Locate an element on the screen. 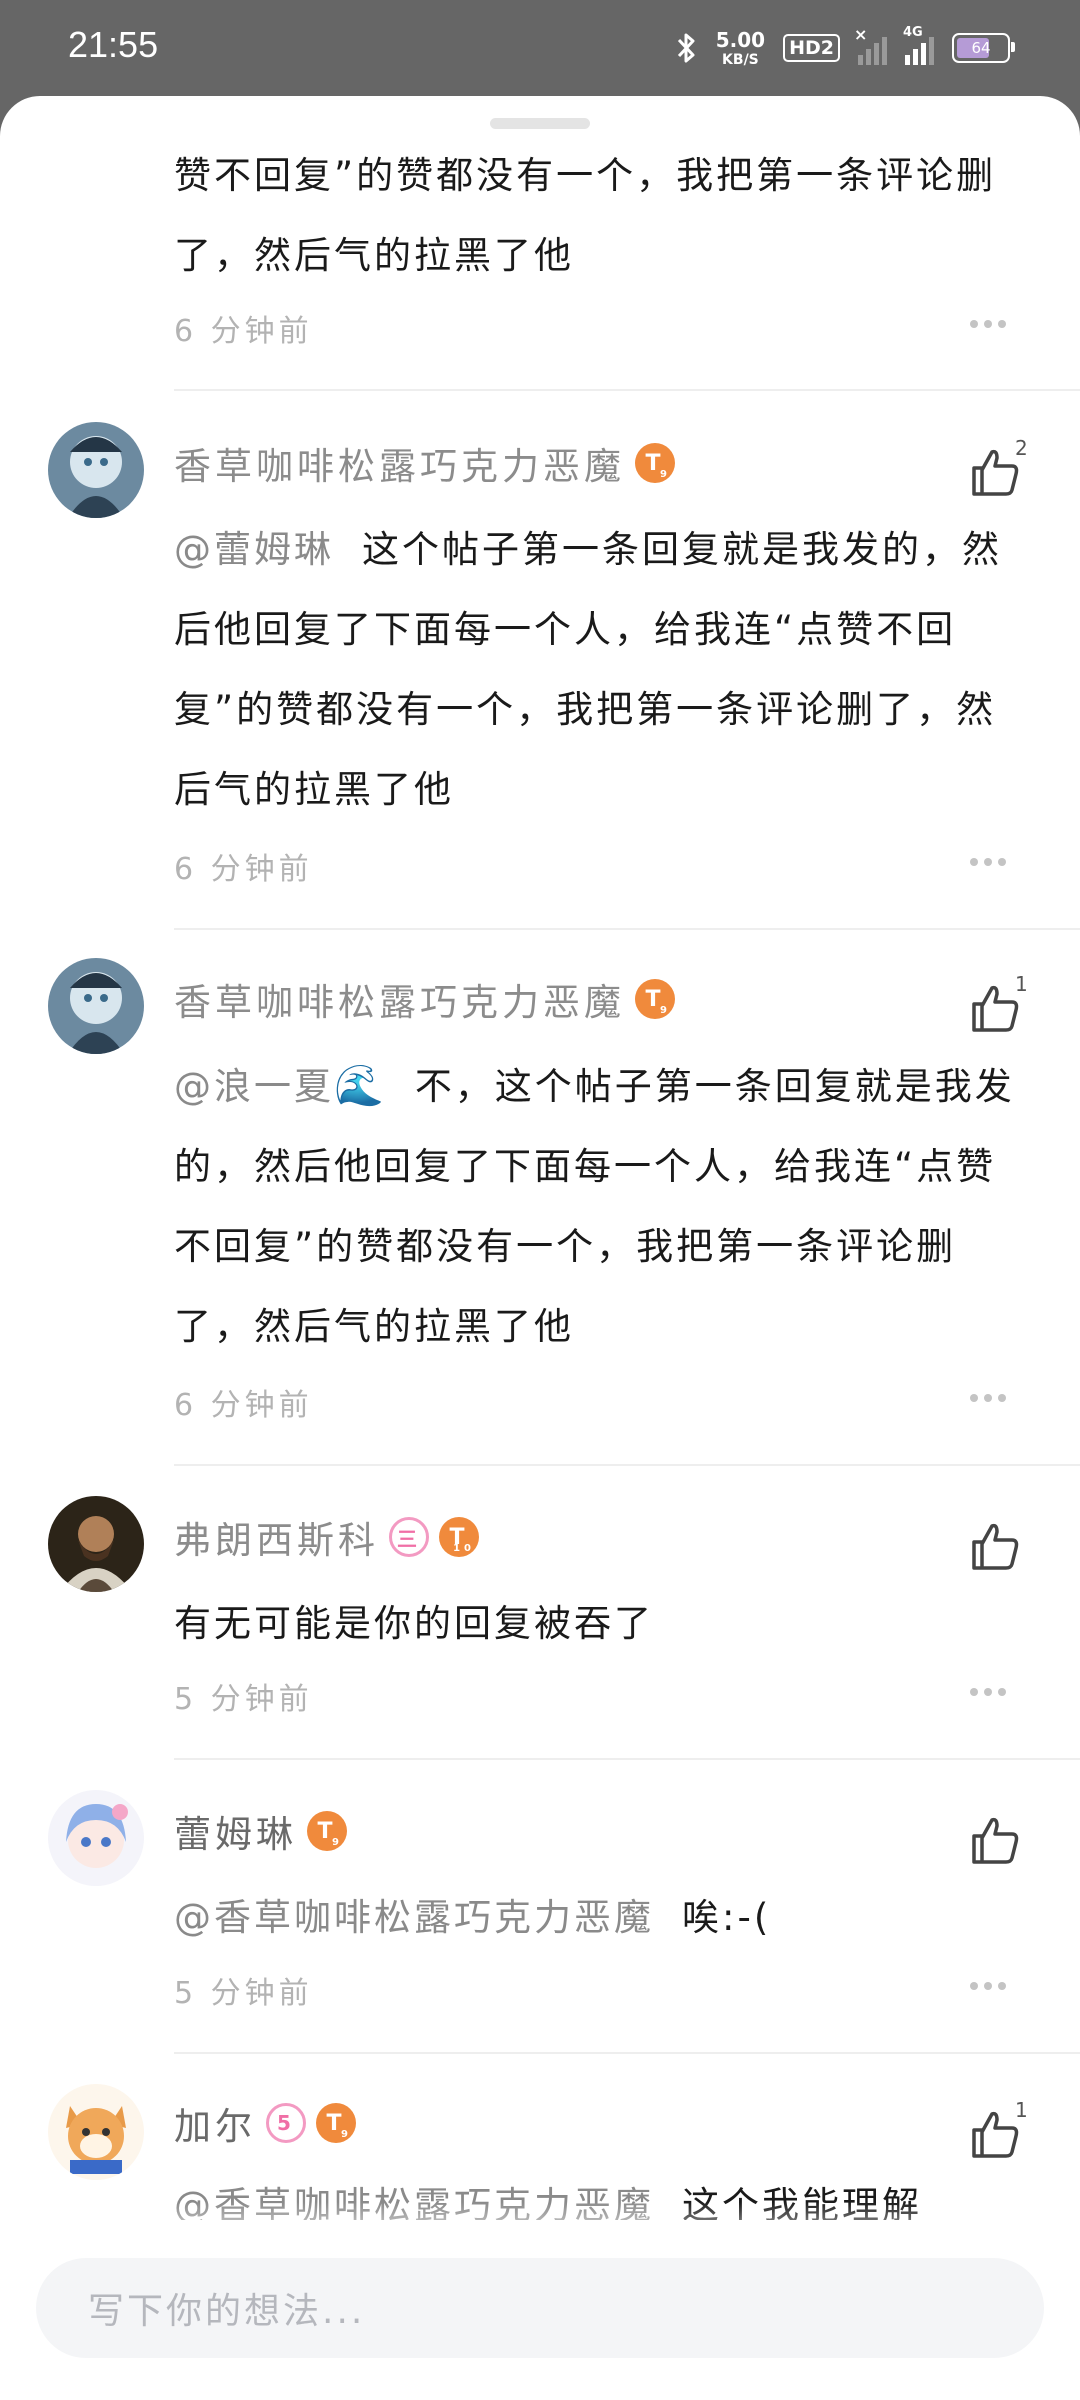  comment-username: 蕾姆琳 T9 is located at coordinates (260, 1831).